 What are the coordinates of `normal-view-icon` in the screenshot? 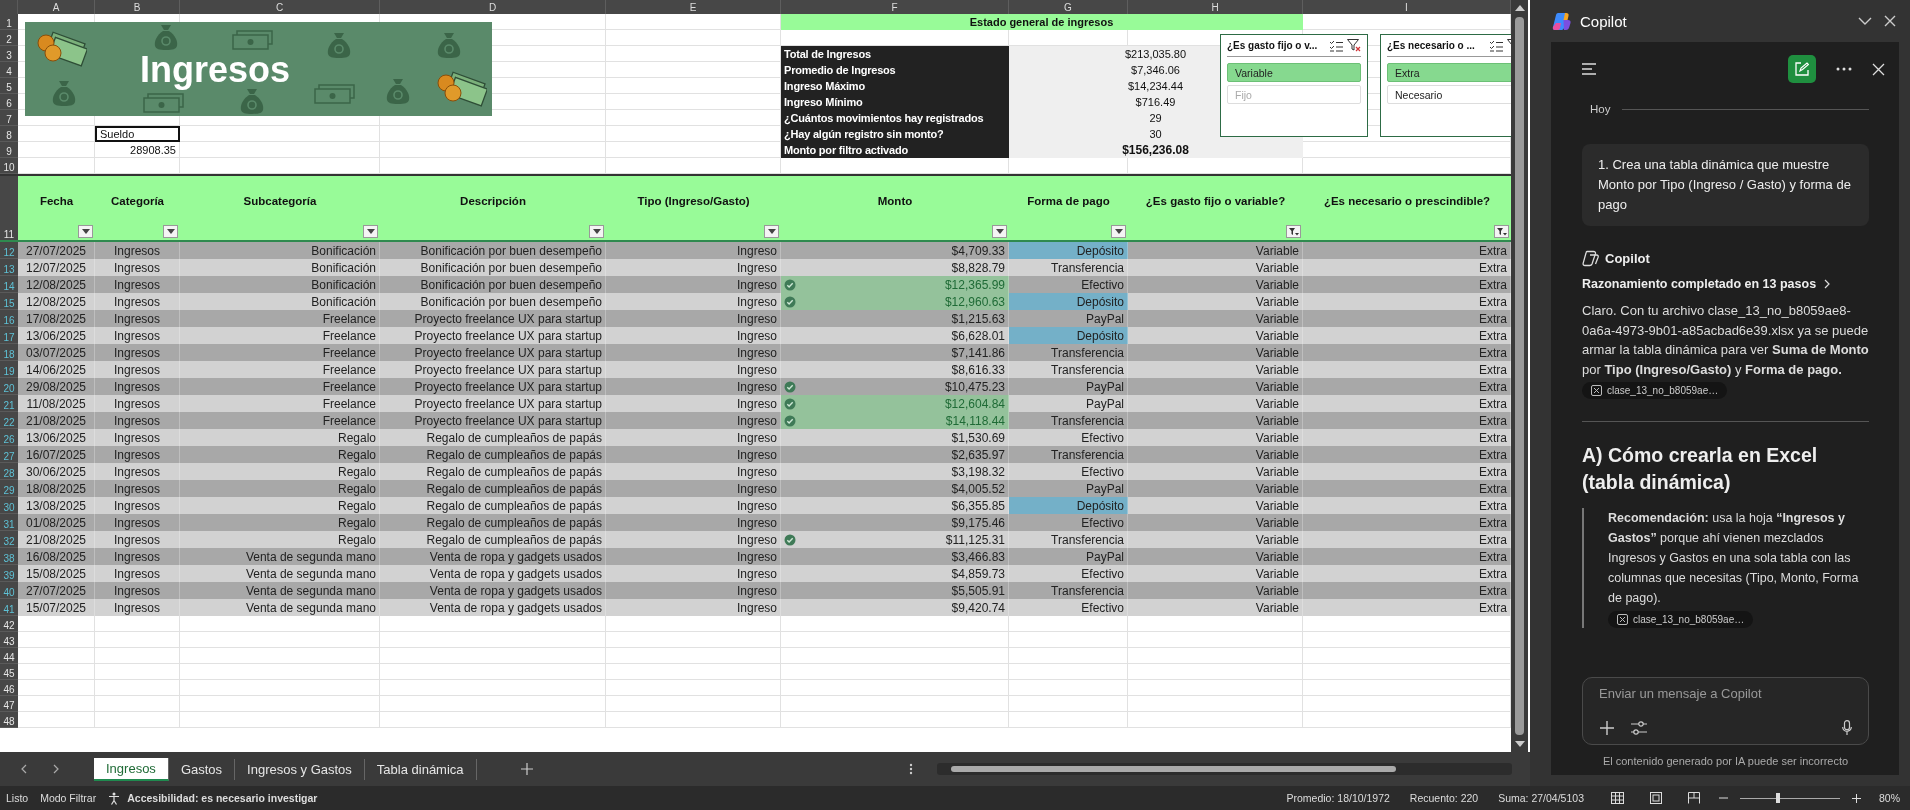 It's located at (1617, 798).